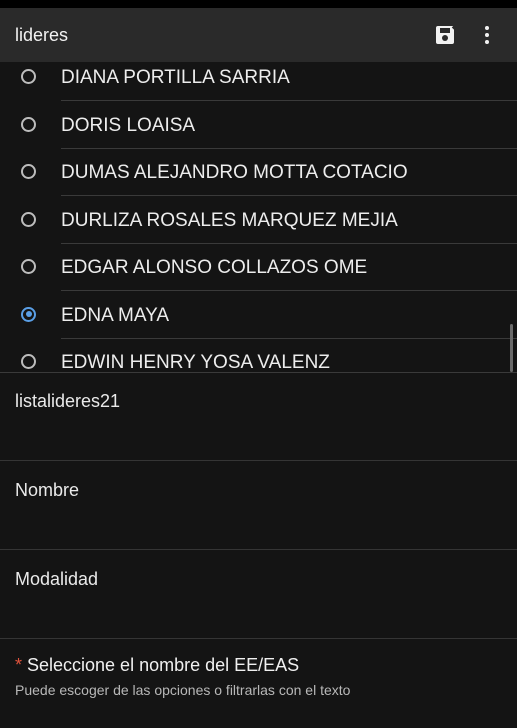 The height and width of the screenshot is (728, 517). Describe the element at coordinates (258, 316) in the screenshot. I see `list-item: EDNA MAYA` at that location.